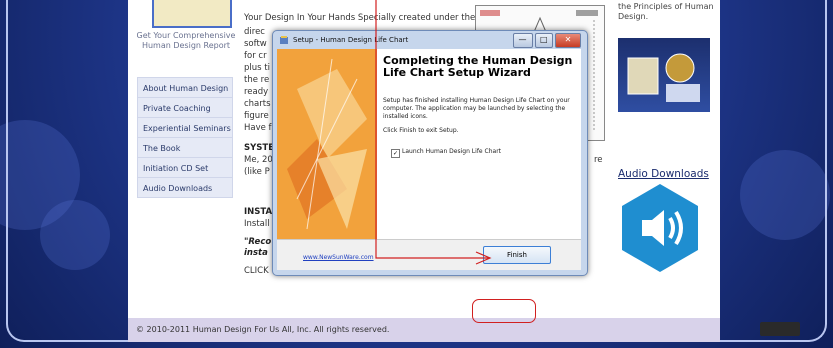 The height and width of the screenshot is (348, 833). Describe the element at coordinates (256, 92) in the screenshot. I see `partial-line: ready` at that location.